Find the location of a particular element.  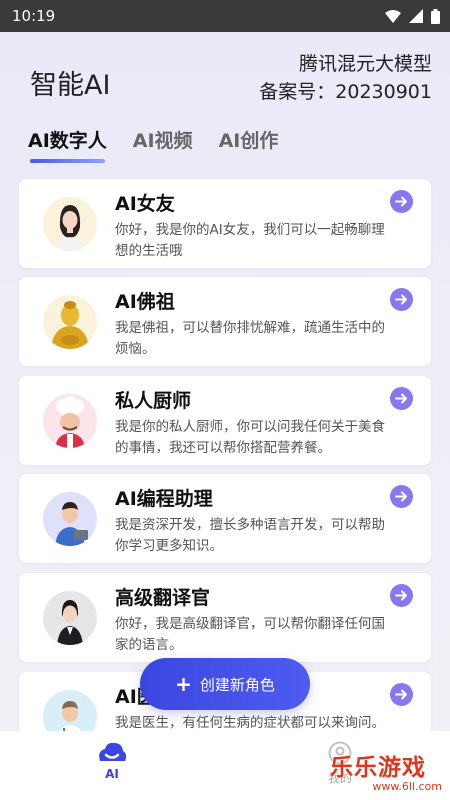

battery-icon is located at coordinates (435, 16).